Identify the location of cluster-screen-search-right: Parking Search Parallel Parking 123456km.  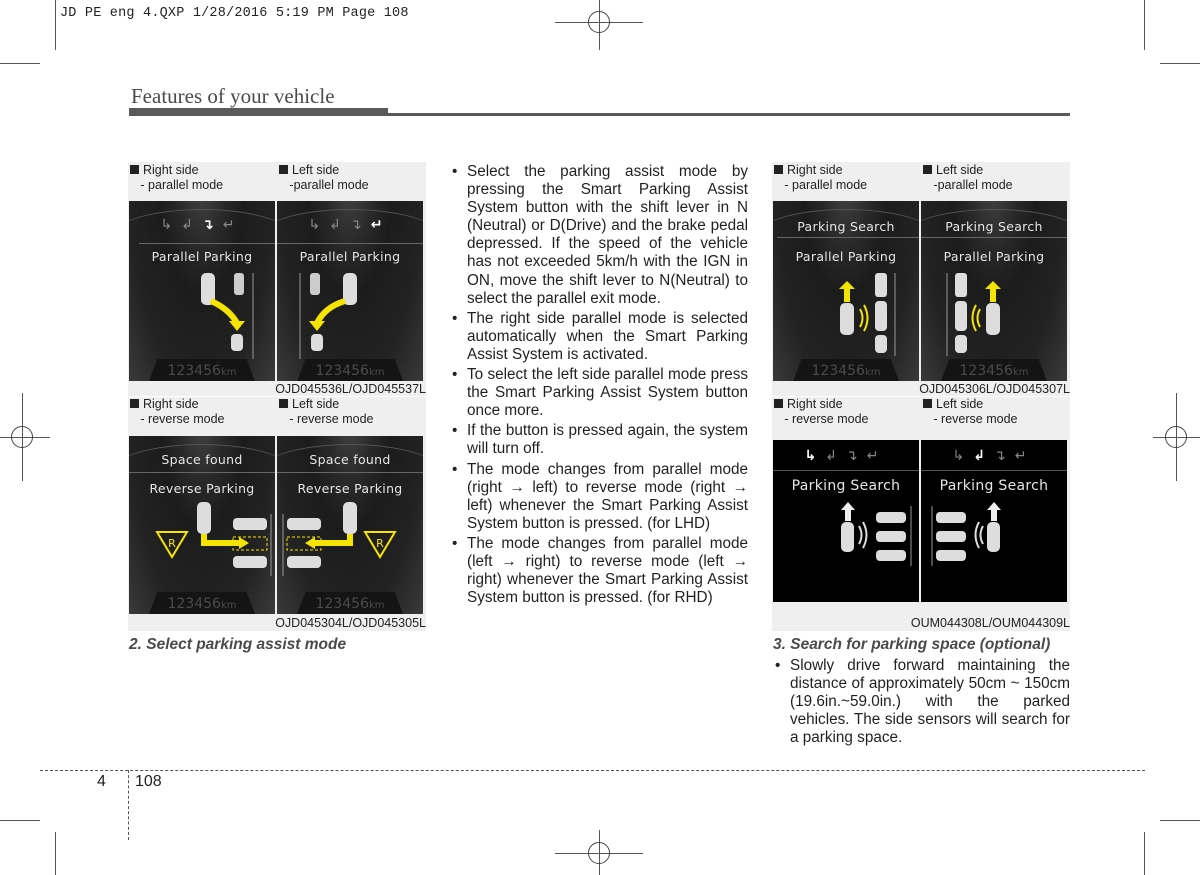
(846, 291).